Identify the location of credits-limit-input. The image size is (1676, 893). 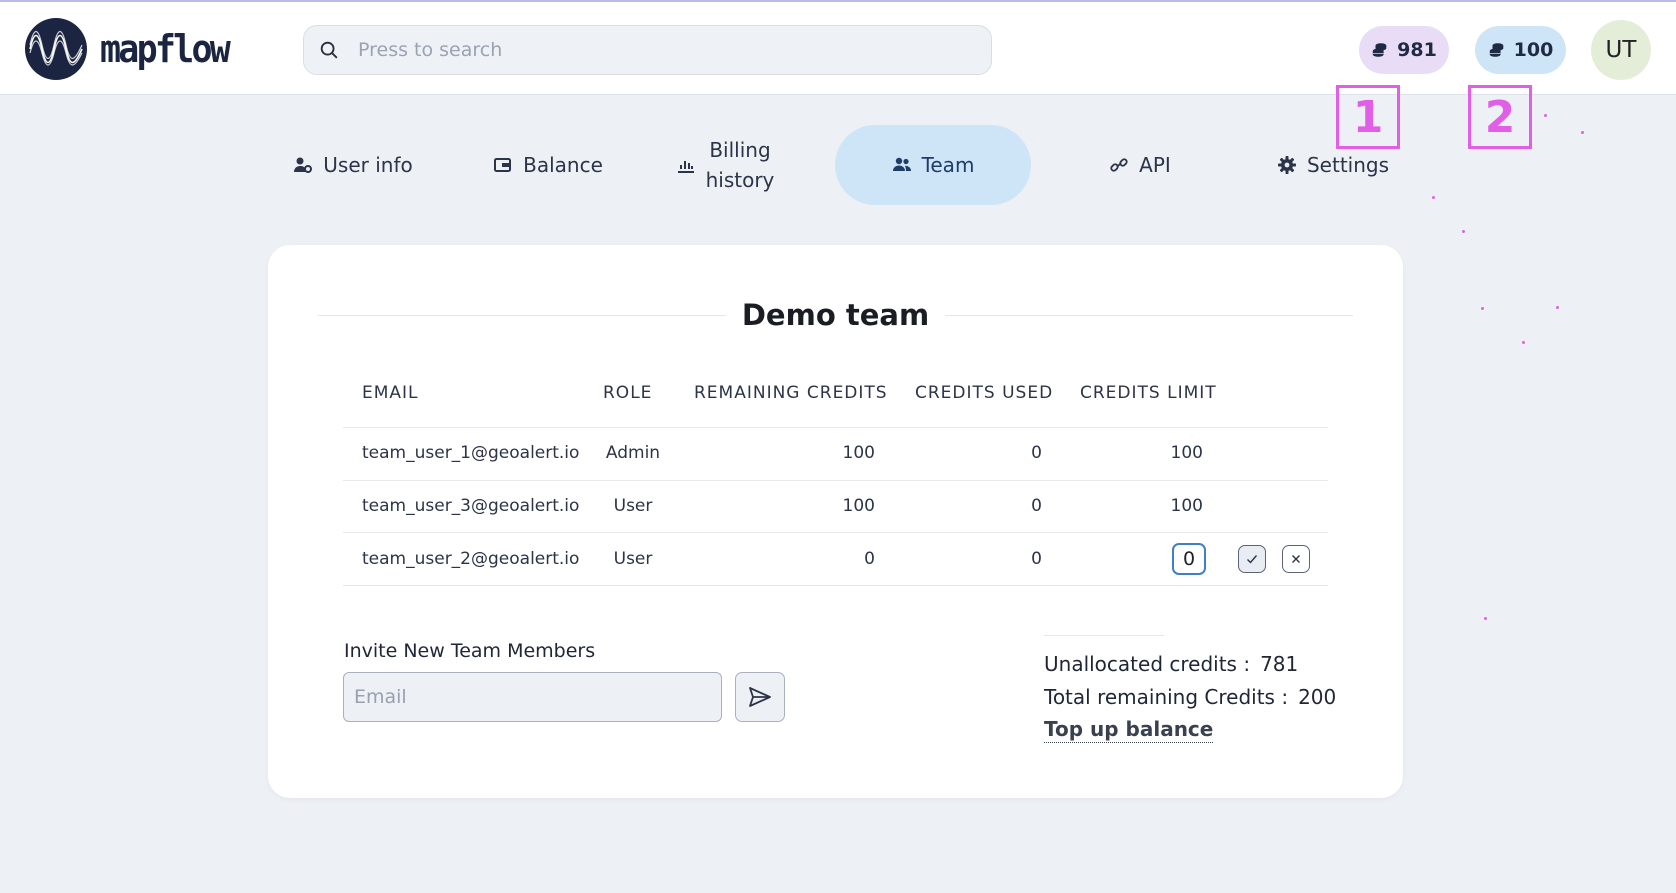
(1189, 559).